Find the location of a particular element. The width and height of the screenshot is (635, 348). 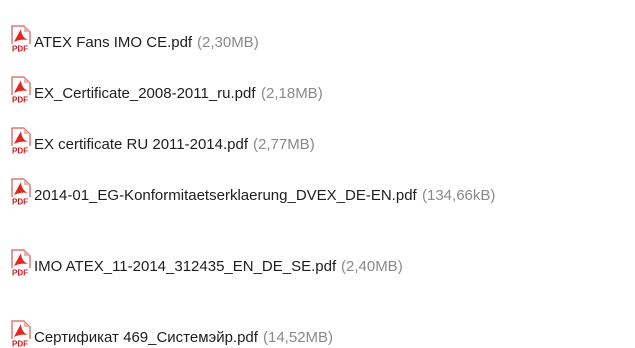

file-size: (134,66kB) is located at coordinates (458, 196).